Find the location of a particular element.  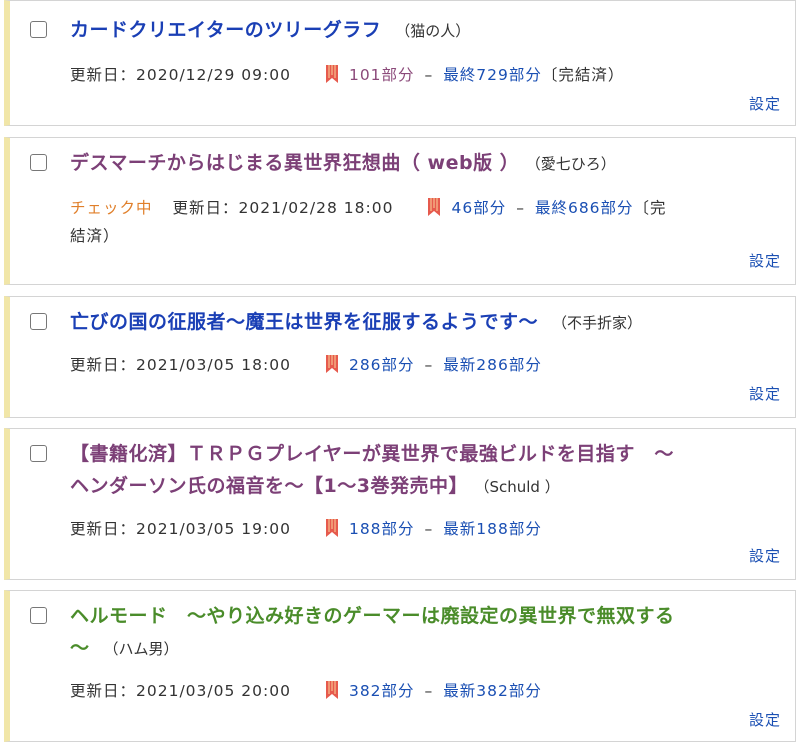

author-name: （不手折家） is located at coordinates (597, 323).